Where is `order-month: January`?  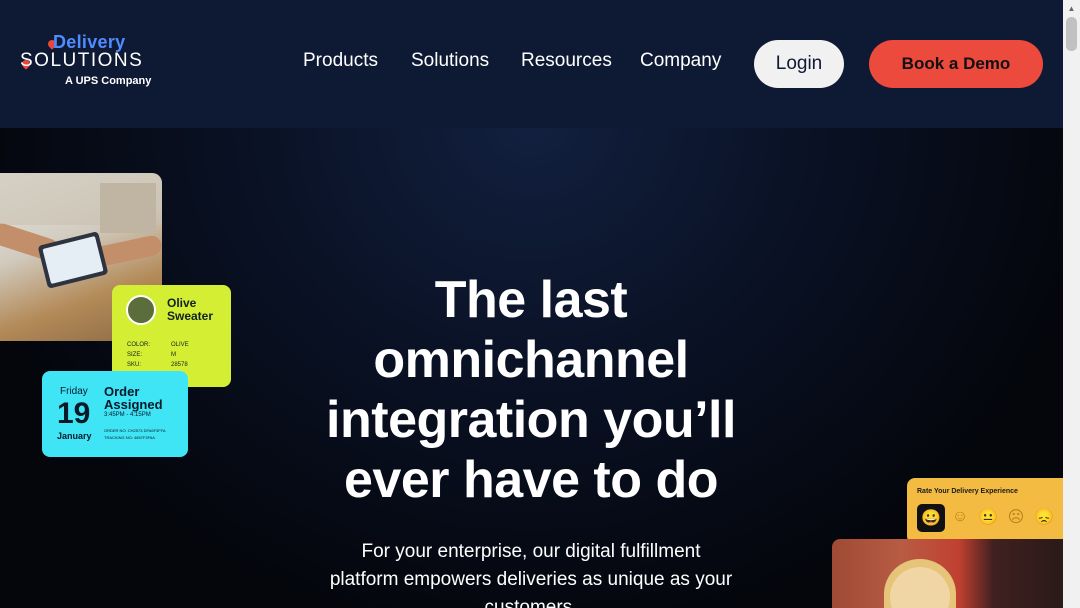 order-month: January is located at coordinates (74, 436).